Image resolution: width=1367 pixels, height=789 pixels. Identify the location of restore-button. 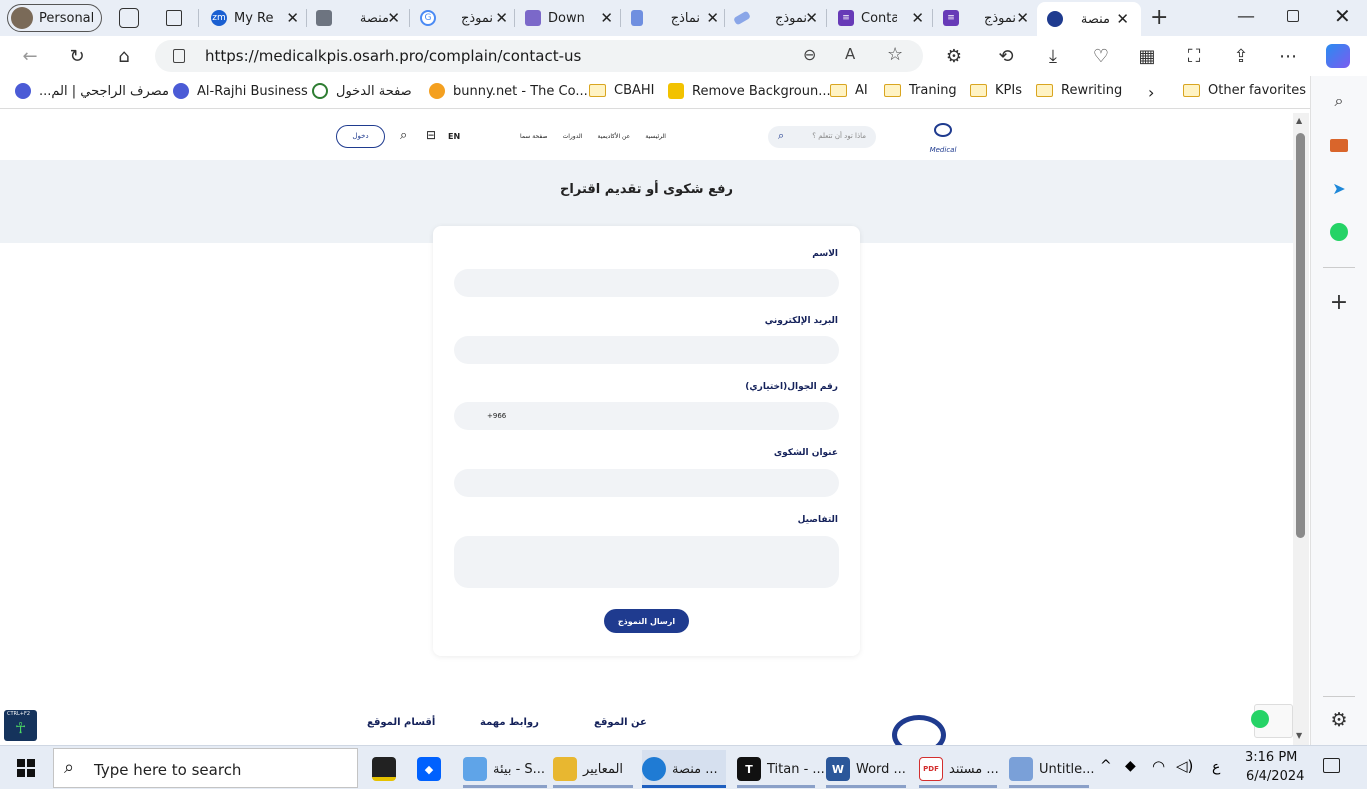
(1293, 16).